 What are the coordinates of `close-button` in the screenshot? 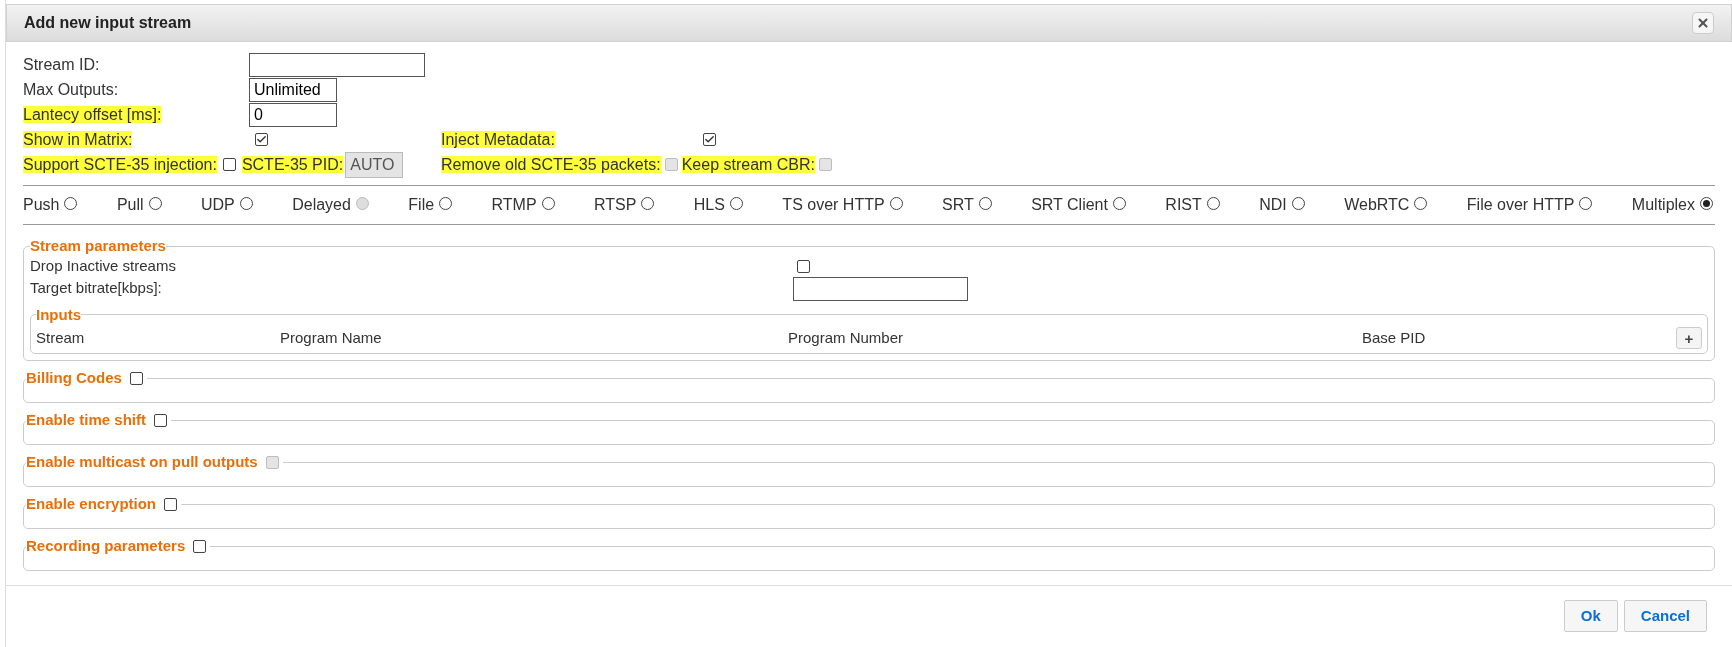 It's located at (1703, 23).